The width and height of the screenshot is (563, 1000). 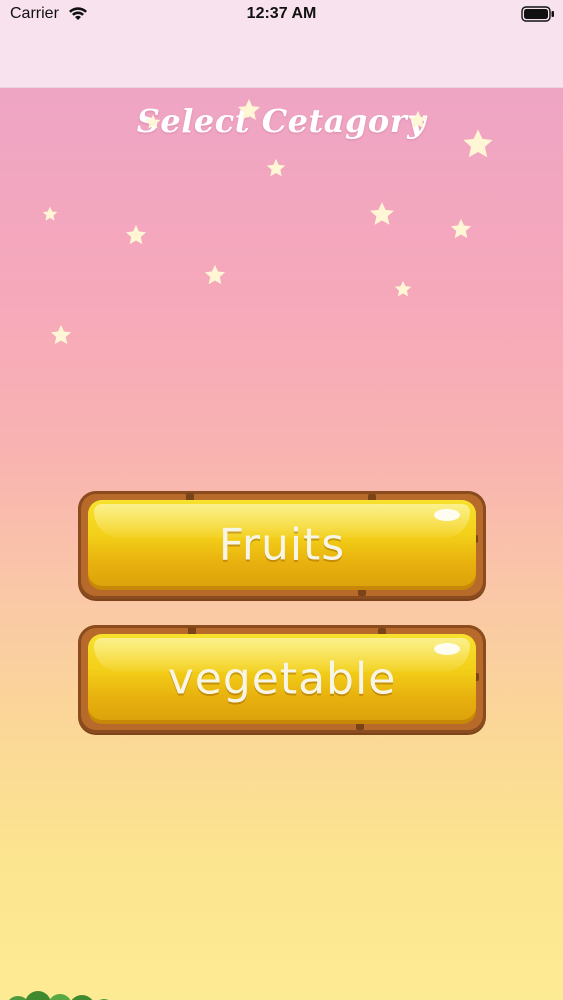 What do you see at coordinates (60, 991) in the screenshot?
I see `bush-left` at bounding box center [60, 991].